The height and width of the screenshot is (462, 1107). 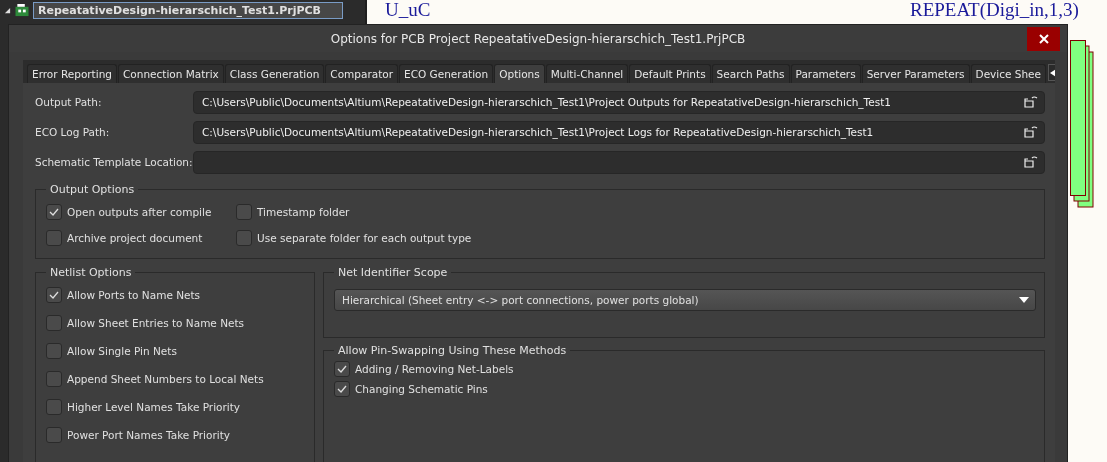 I want to click on checkbox-label: Use separate folder for each output type, so click(x=364, y=238).